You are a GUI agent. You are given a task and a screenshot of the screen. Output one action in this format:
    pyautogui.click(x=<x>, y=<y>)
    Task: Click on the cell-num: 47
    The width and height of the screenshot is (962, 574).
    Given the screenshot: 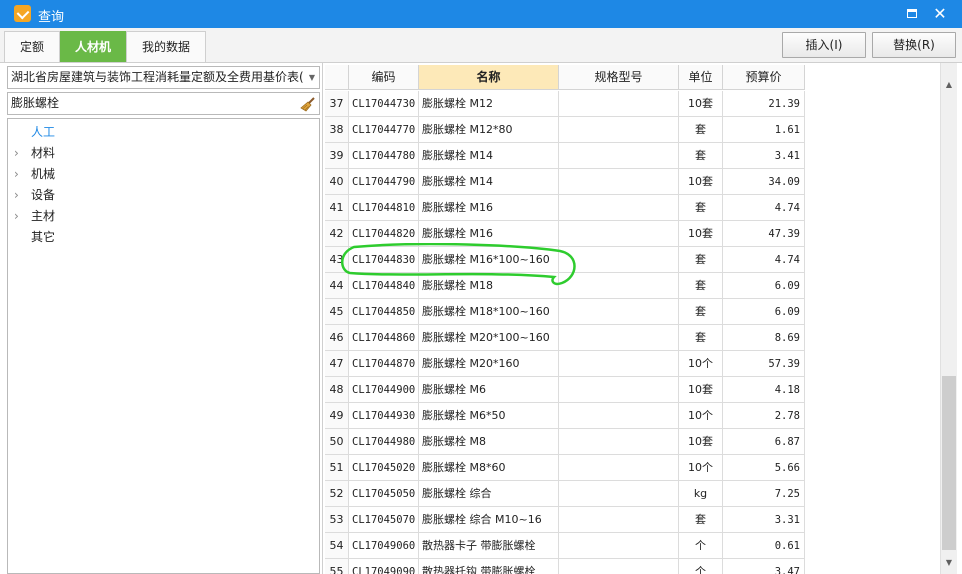 What is the action you would take?
    pyautogui.click(x=337, y=364)
    